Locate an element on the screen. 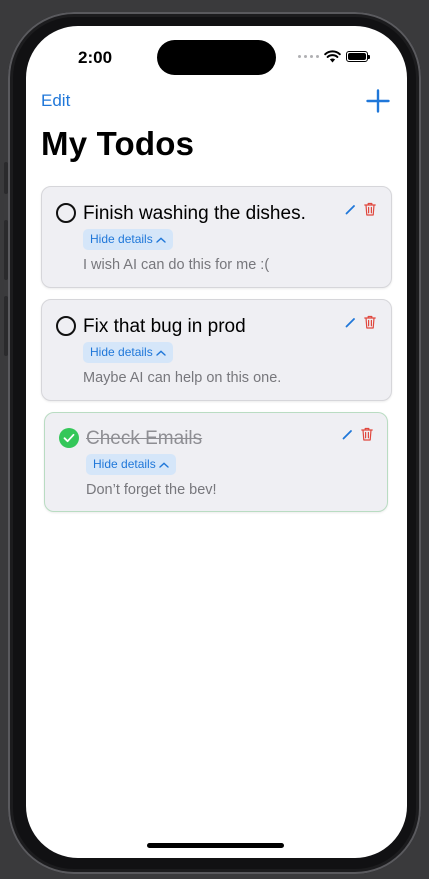  edit-button: Edit is located at coordinates (55, 101).